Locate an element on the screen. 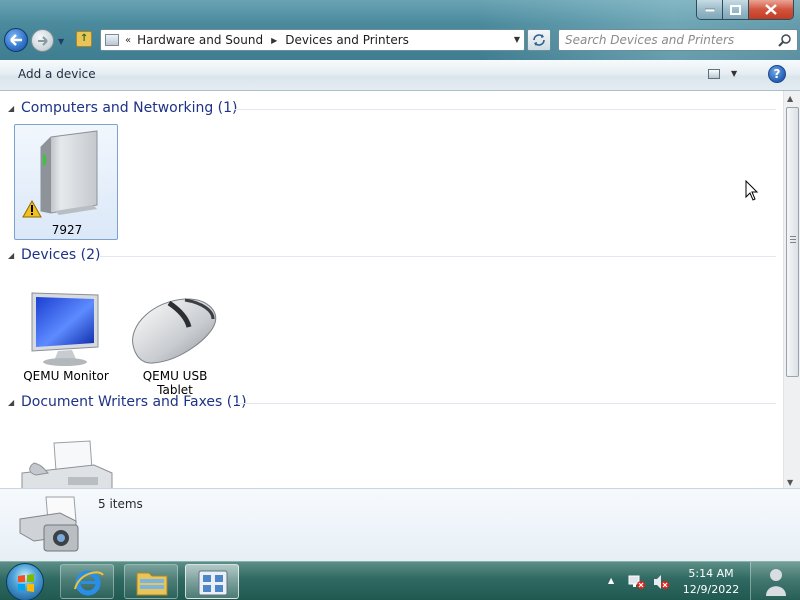 Image resolution: width=800 pixels, height=600 pixels. details-pane: 5 items is located at coordinates (400, 524).